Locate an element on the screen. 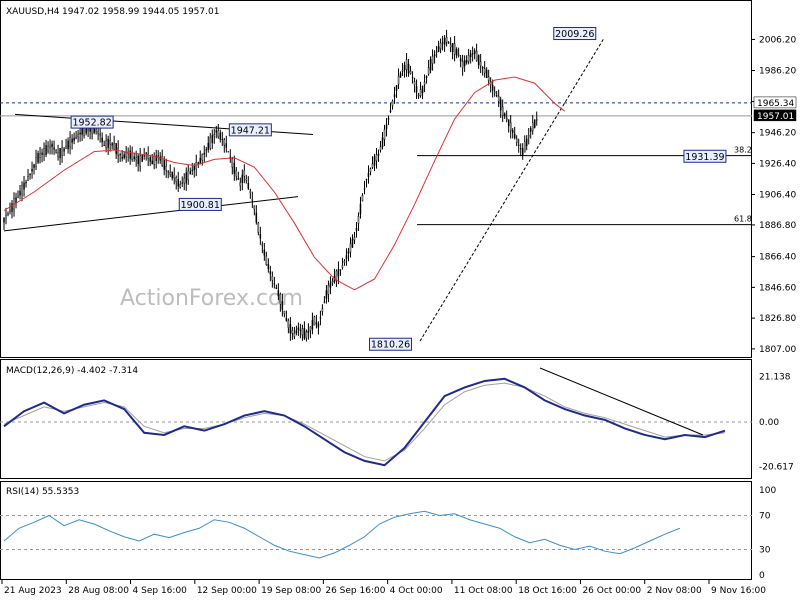 The image size is (800, 600). time-tick-label: 26 Sep 16:00 is located at coordinates (355, 591).